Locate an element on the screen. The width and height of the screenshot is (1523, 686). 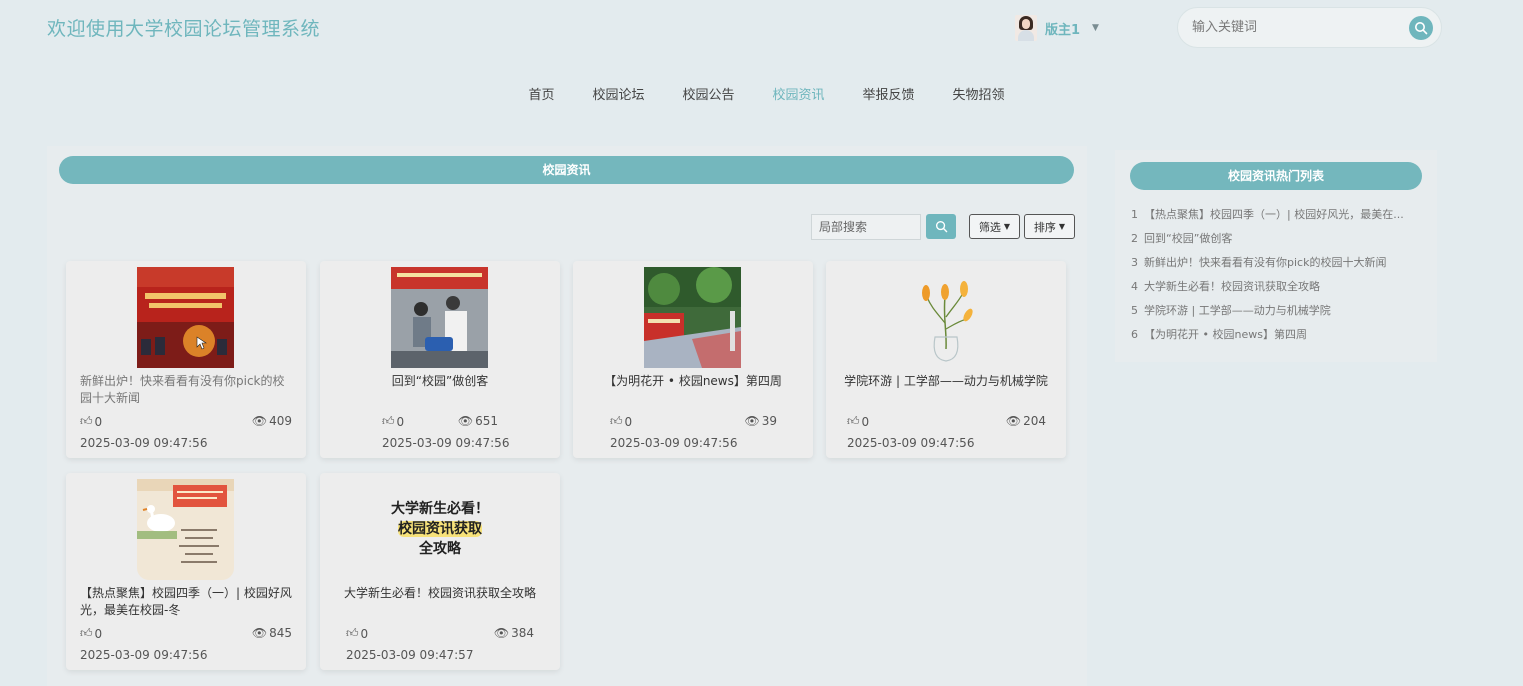
view-count: 👁︎ 204 is located at coordinates (1025, 421).